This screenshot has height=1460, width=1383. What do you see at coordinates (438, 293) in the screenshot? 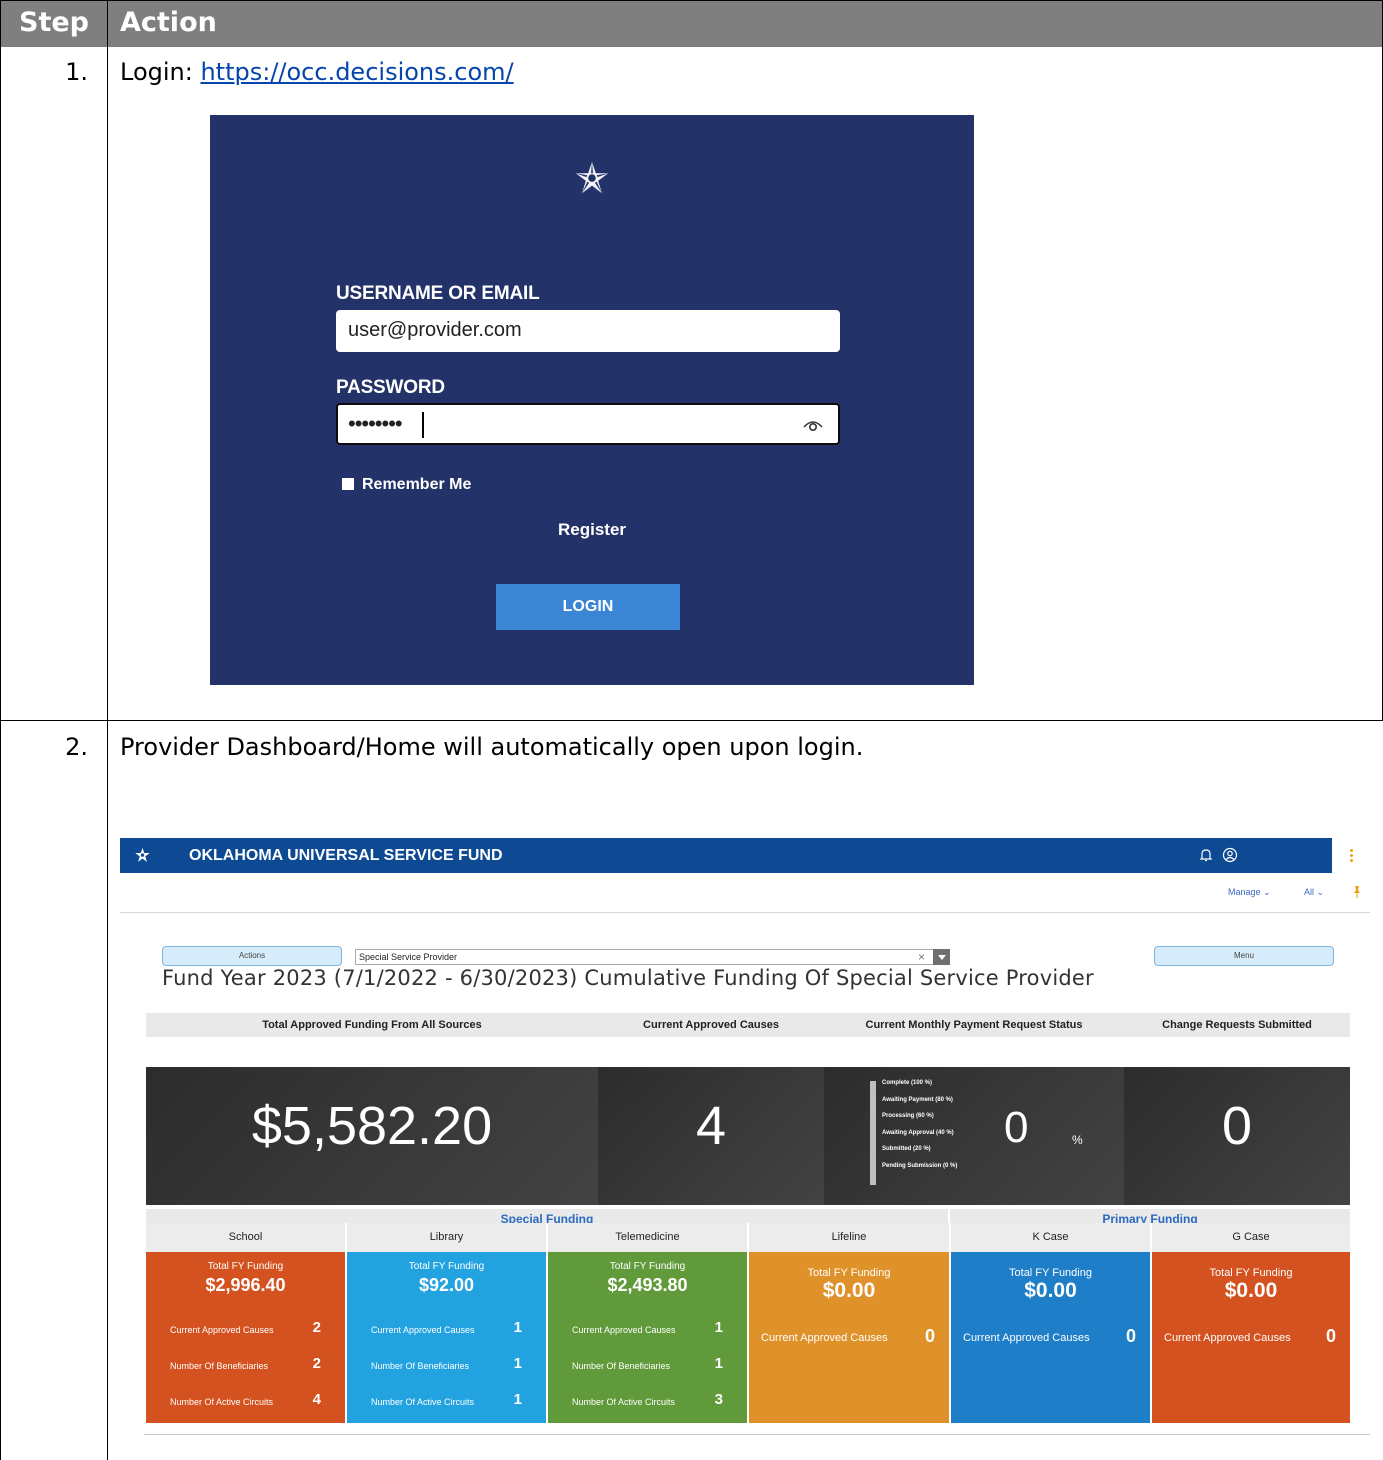
I see `username-label: USERNAME OR EMAIL` at bounding box center [438, 293].